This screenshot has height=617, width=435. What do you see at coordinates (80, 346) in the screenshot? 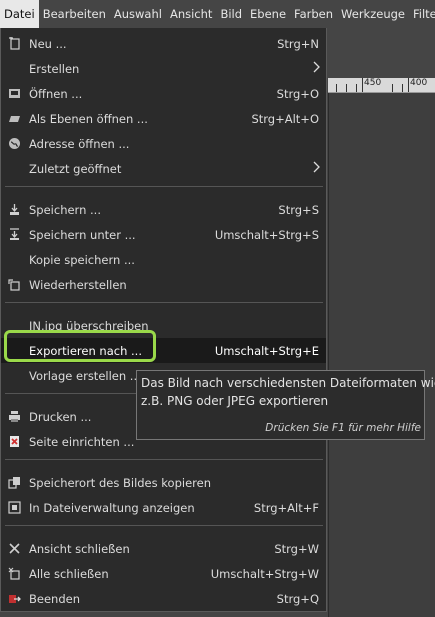
I see `annotation-highlight-box` at bounding box center [80, 346].